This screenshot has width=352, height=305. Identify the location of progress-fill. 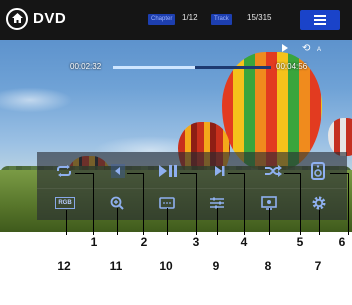
(154, 67).